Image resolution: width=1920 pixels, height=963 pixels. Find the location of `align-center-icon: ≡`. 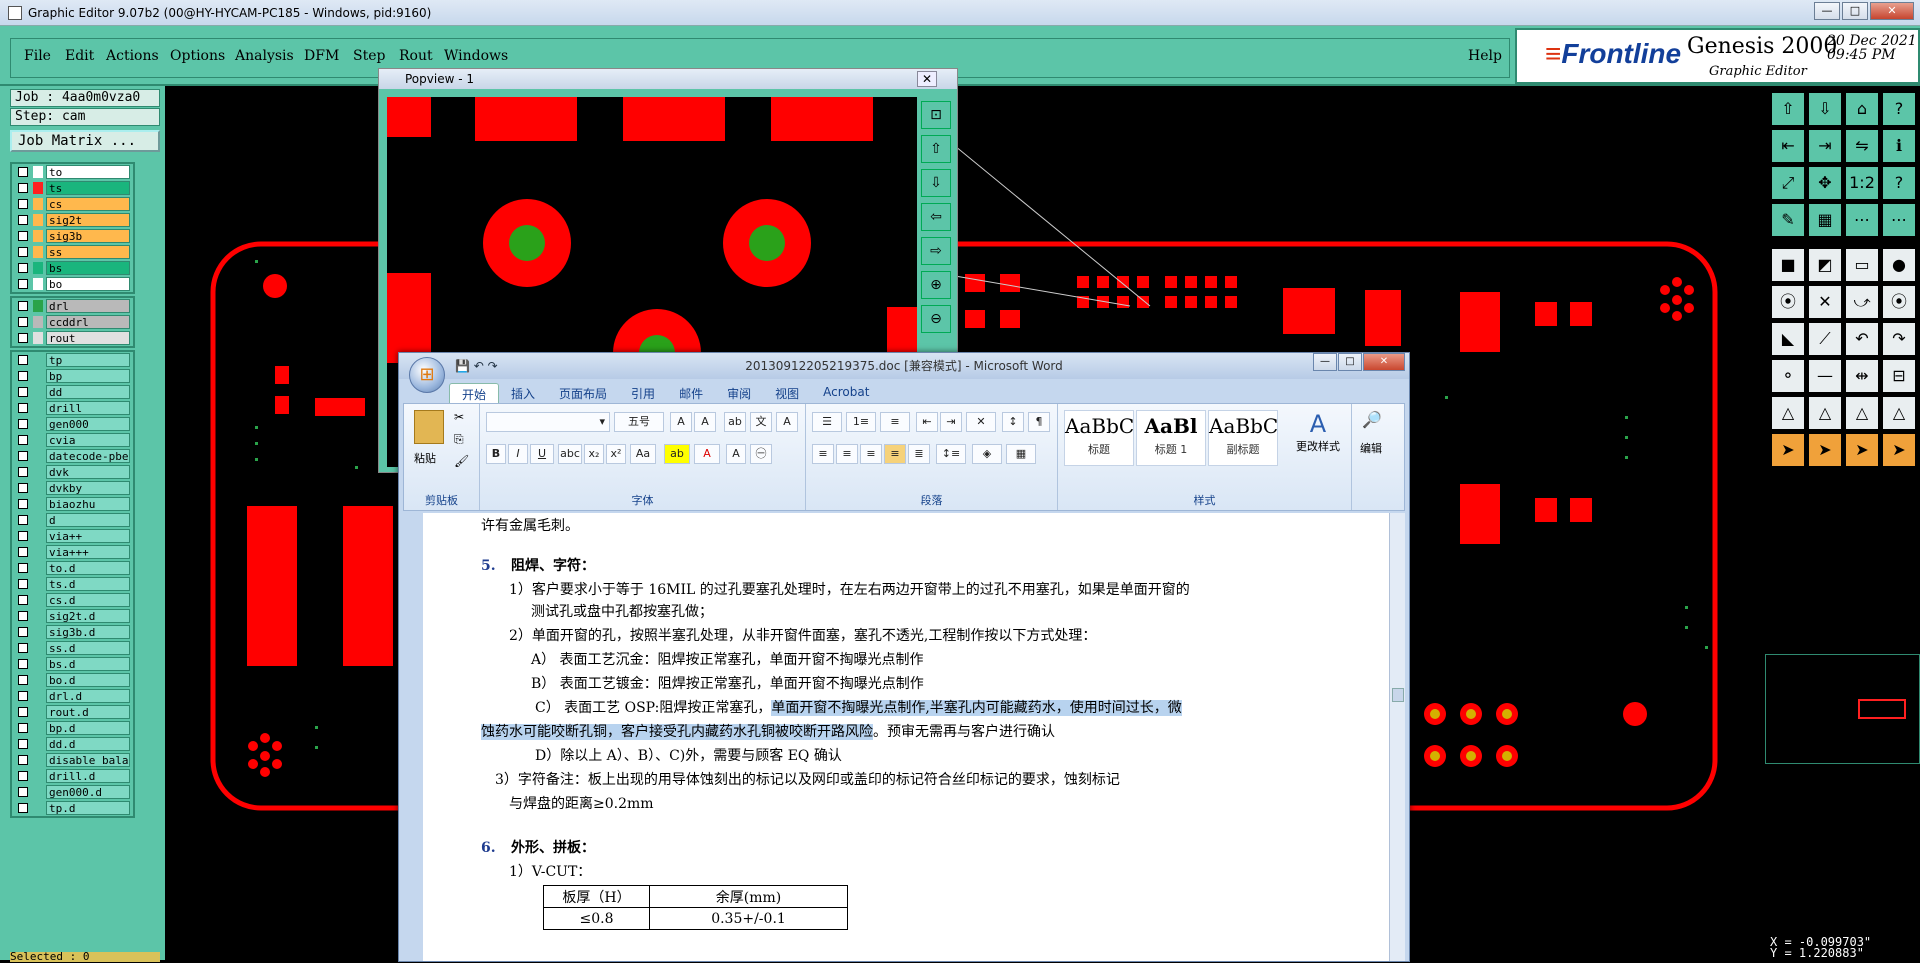

align-center-icon: ≡ is located at coordinates (847, 454).